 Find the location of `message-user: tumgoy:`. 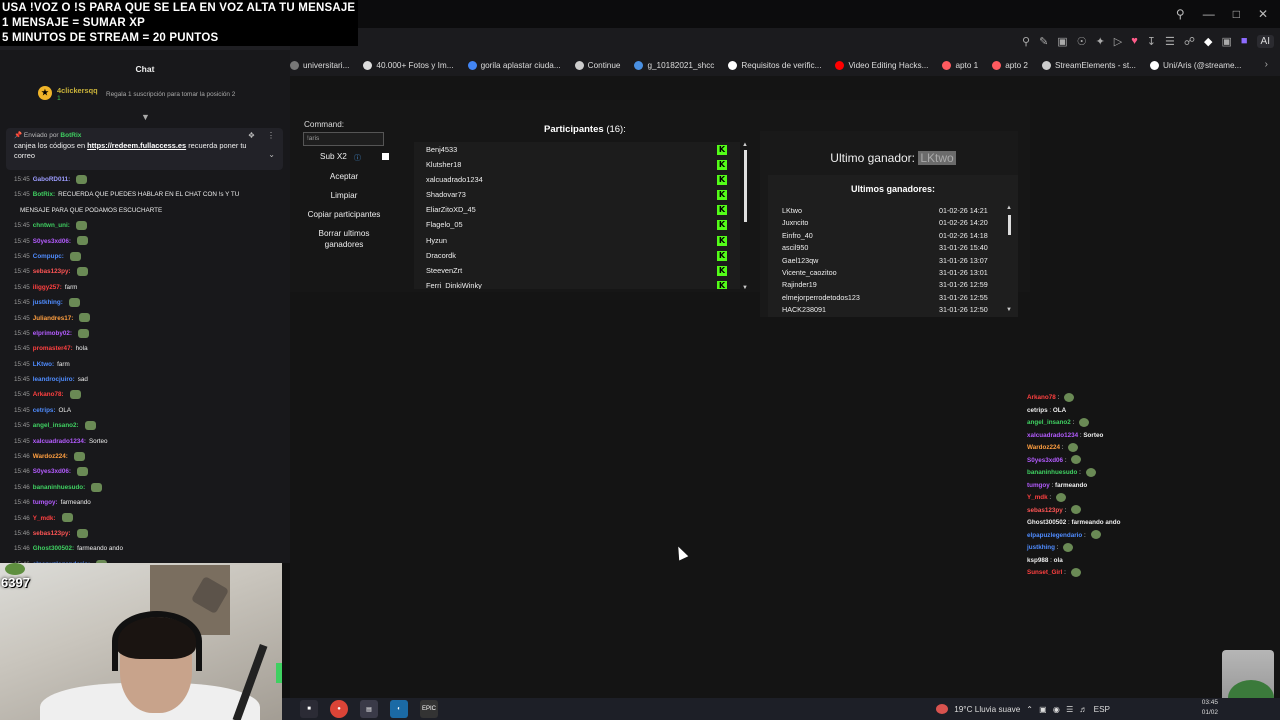

message-user: tumgoy: is located at coordinates (45, 502).